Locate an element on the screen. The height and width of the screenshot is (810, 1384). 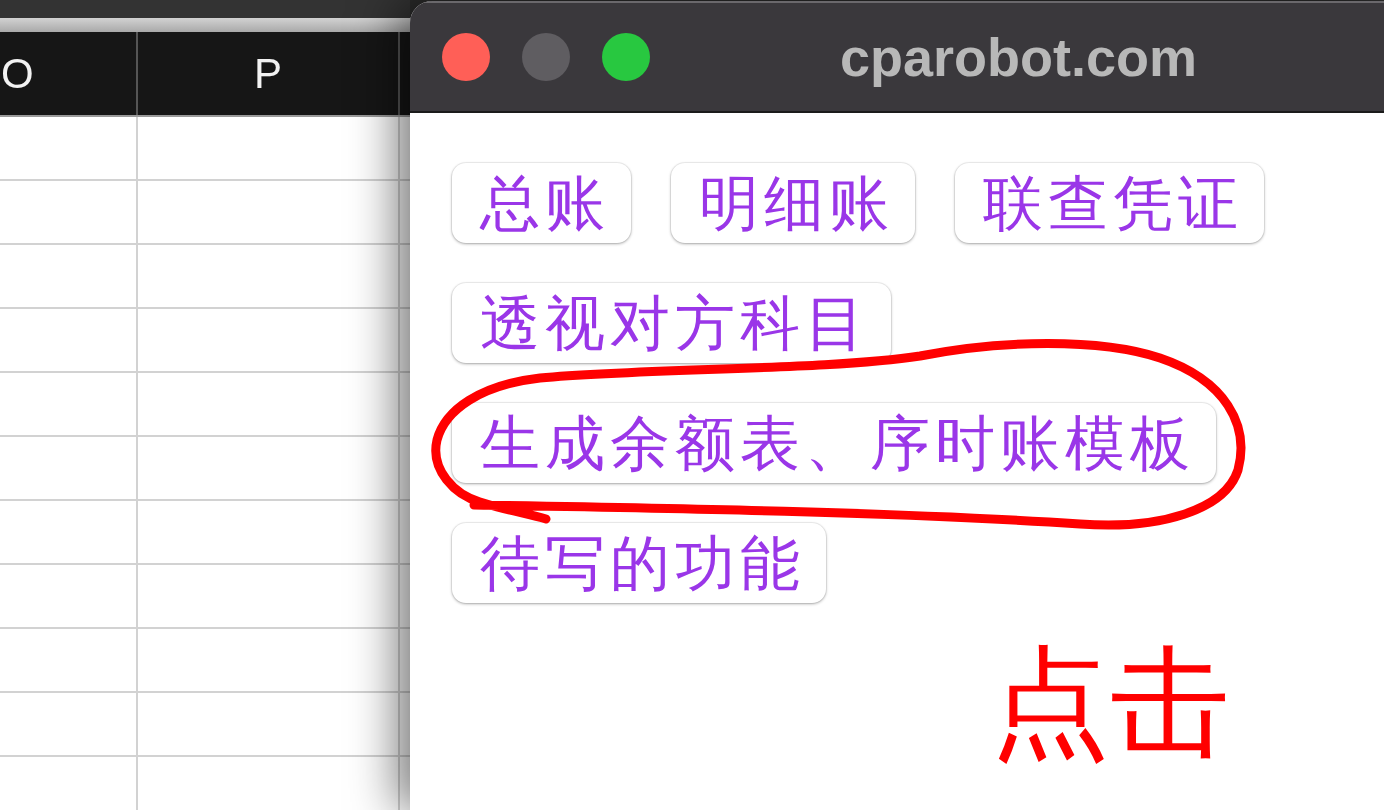
zoom-button is located at coordinates (626, 57).